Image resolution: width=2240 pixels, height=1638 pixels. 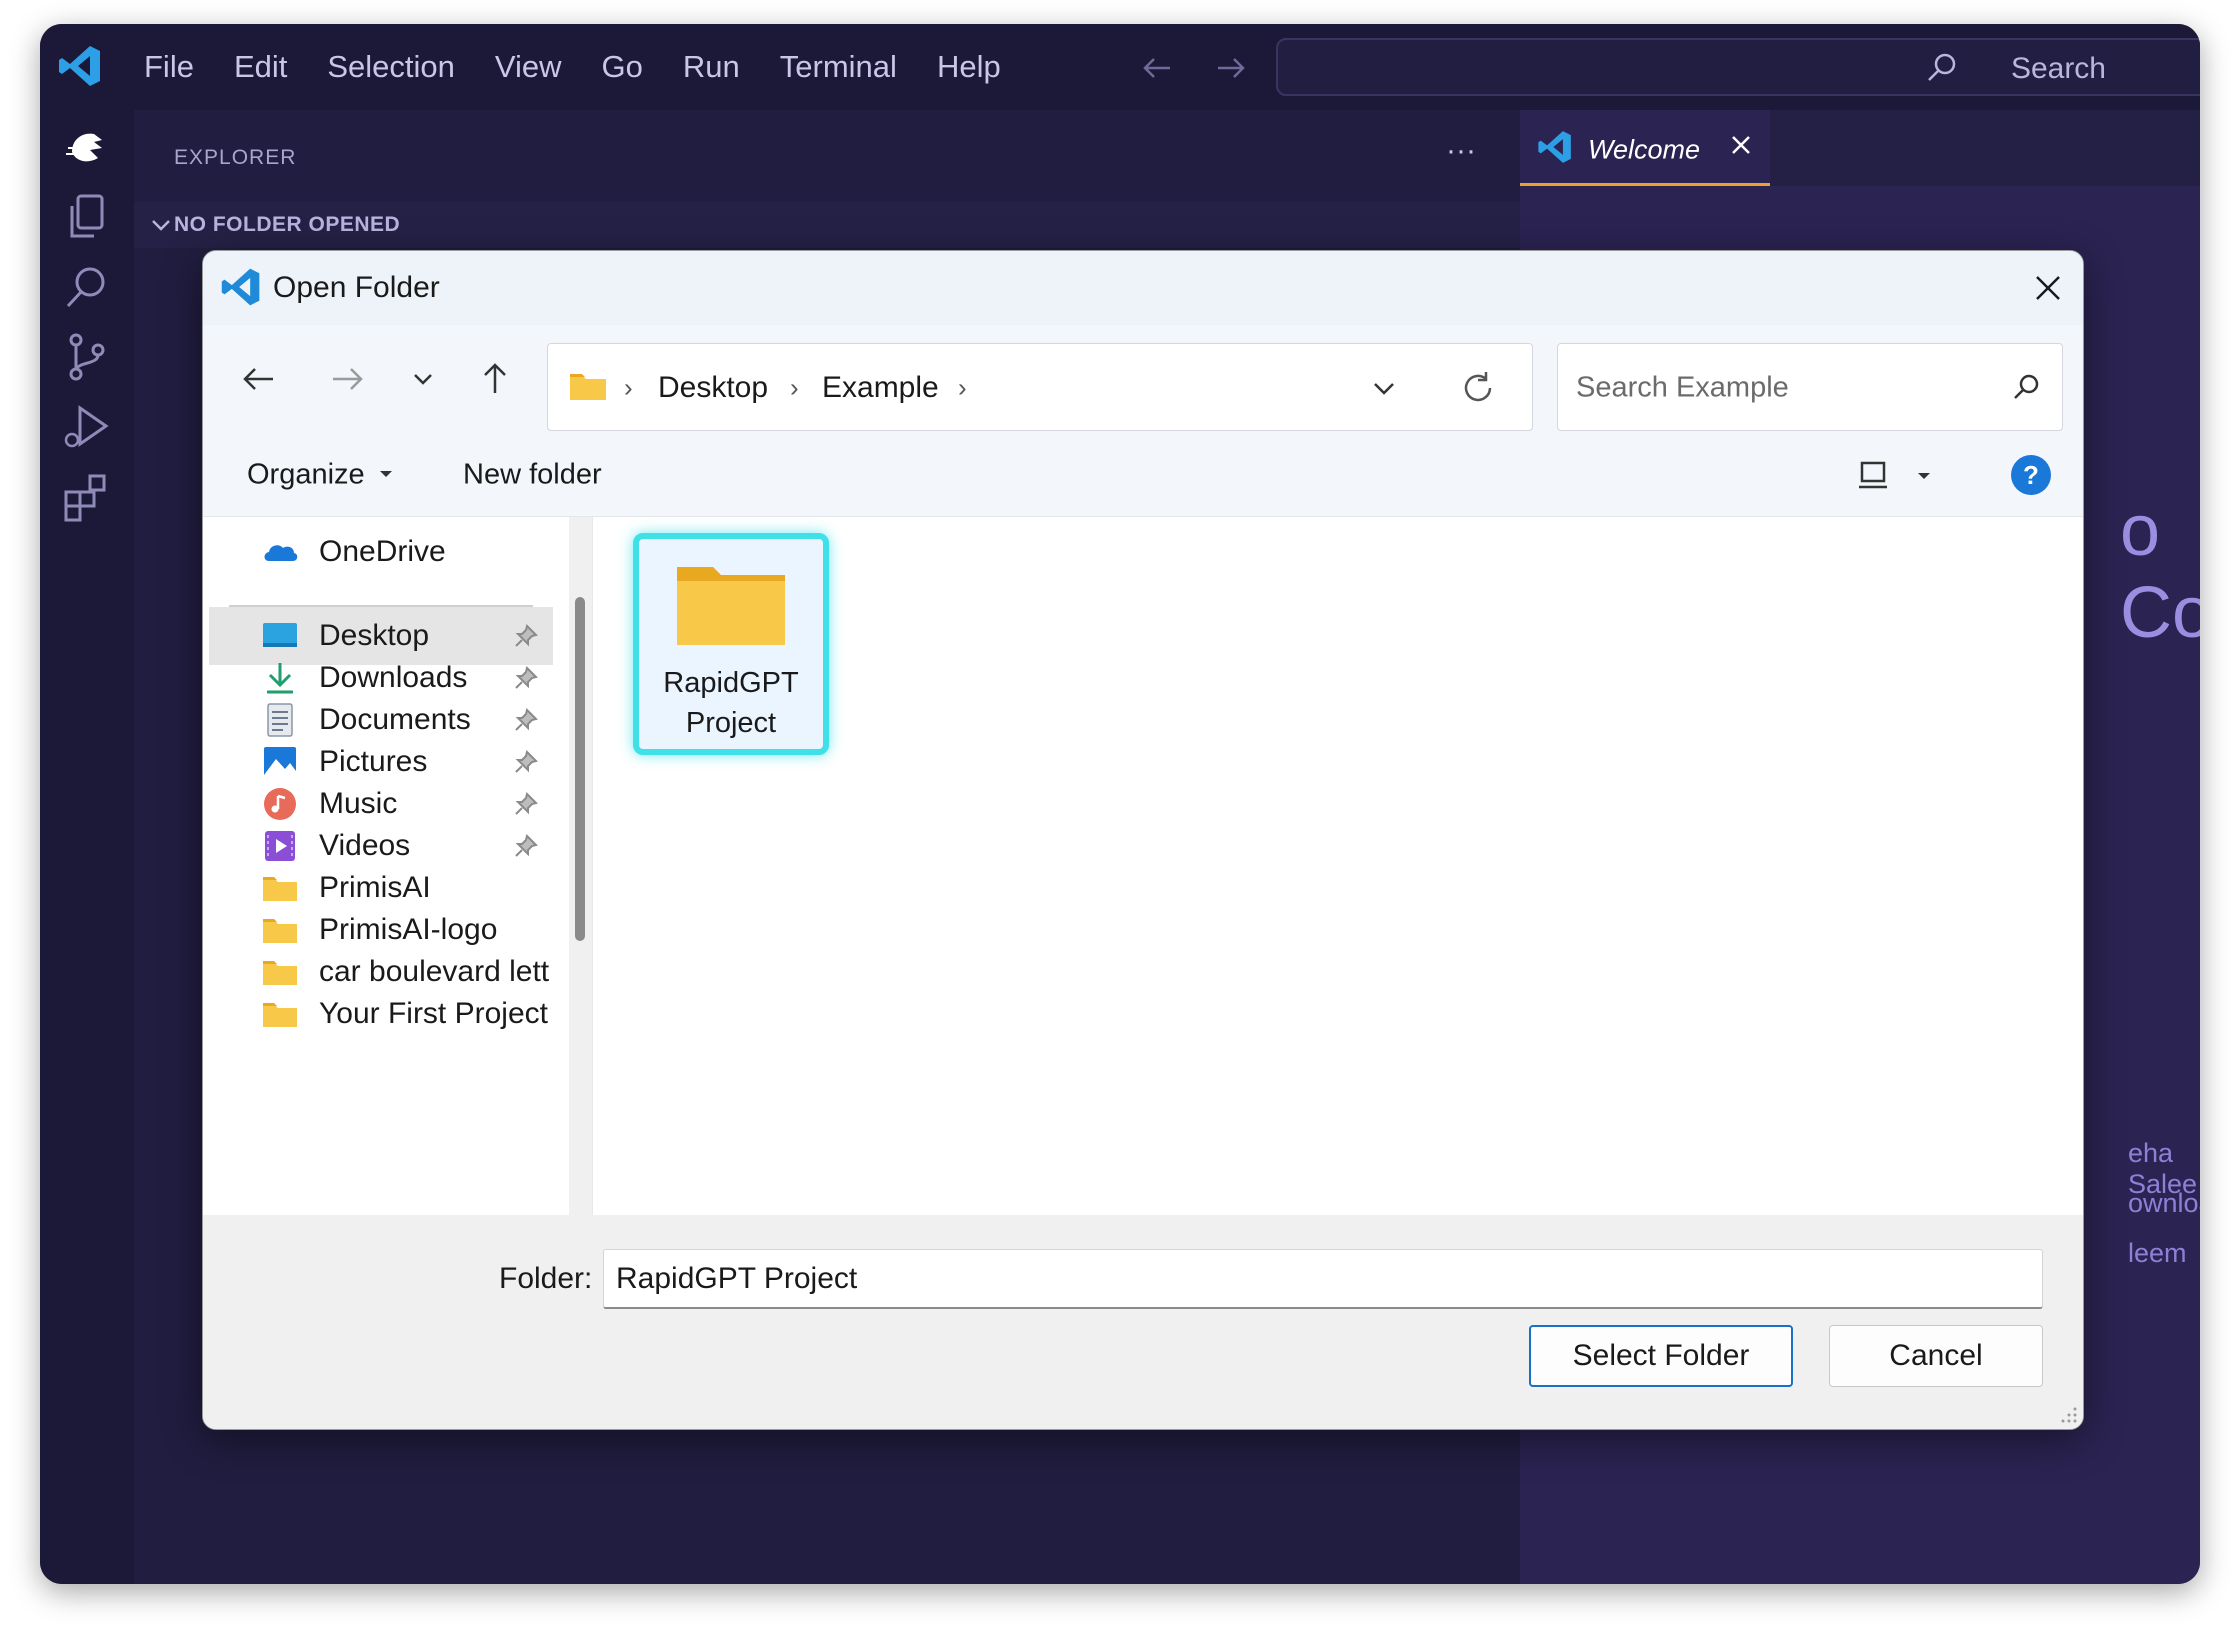 I want to click on folder-item-rapidgpt-project: RapidGPT Project, so click(x=731, y=644).